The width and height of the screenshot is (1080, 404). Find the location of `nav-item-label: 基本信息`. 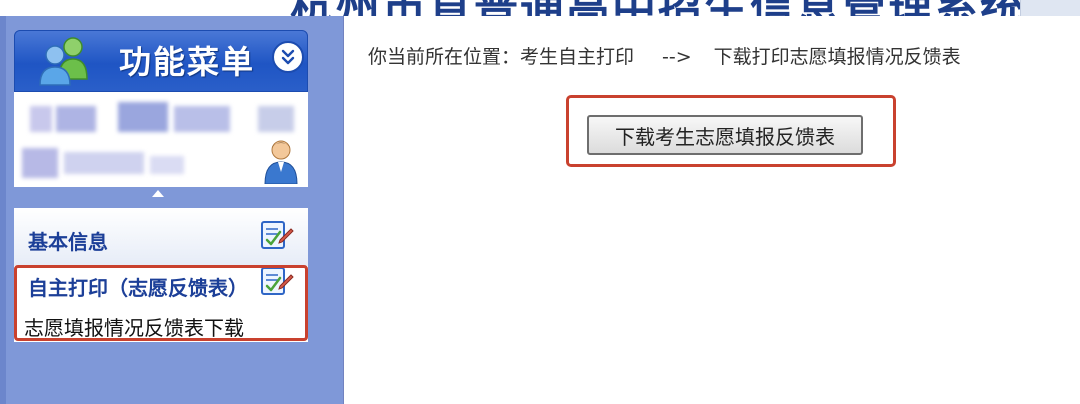

nav-item-label: 基本信息 is located at coordinates (68, 242).